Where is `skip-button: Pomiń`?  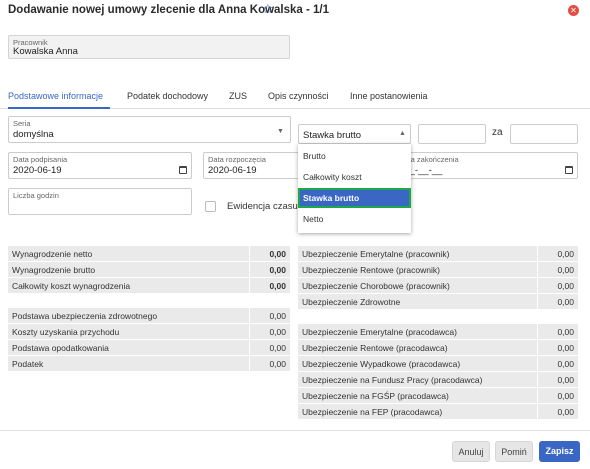 skip-button: Pomiń is located at coordinates (514, 451).